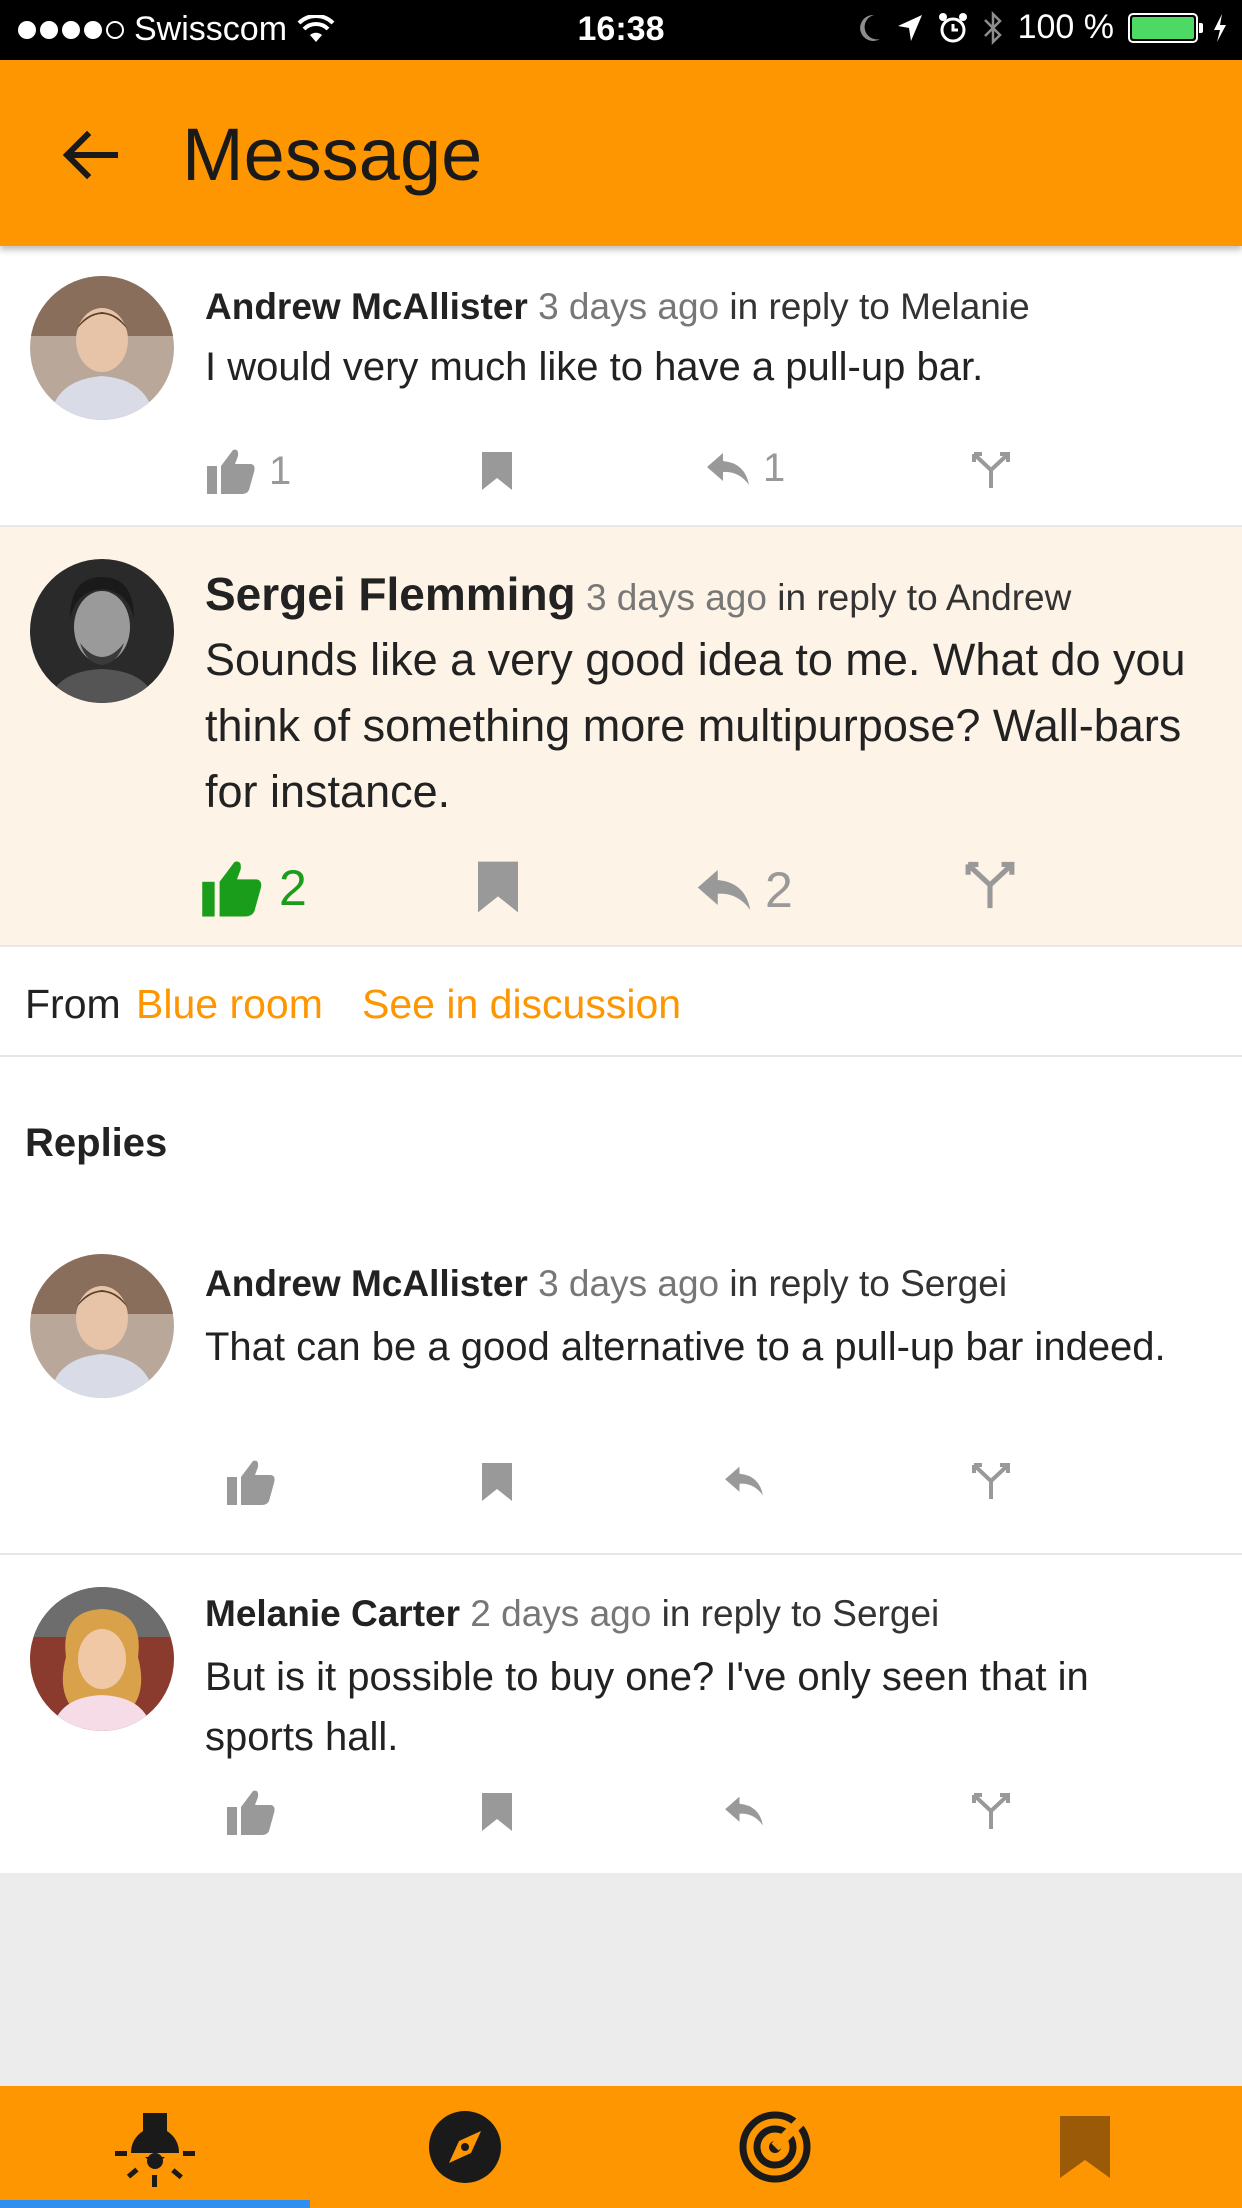 This screenshot has height=2208, width=1242. Describe the element at coordinates (390, 594) in the screenshot. I see `author-name: Sergei Flemming` at that location.